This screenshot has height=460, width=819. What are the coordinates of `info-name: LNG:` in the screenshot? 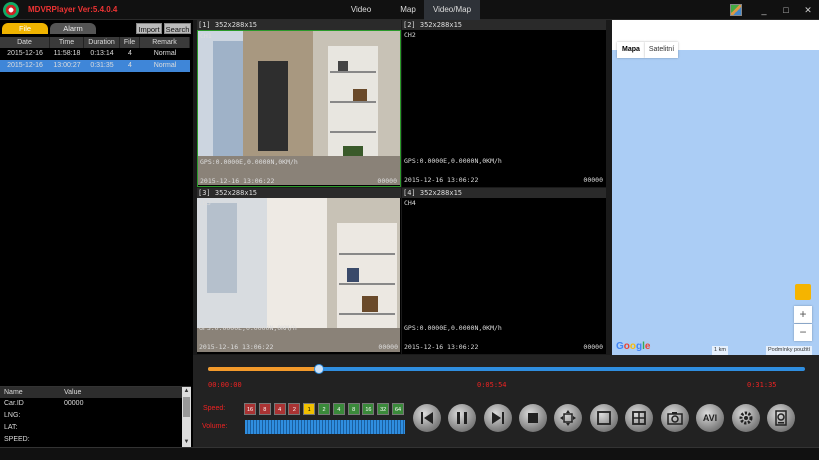 It's located at (12, 415).